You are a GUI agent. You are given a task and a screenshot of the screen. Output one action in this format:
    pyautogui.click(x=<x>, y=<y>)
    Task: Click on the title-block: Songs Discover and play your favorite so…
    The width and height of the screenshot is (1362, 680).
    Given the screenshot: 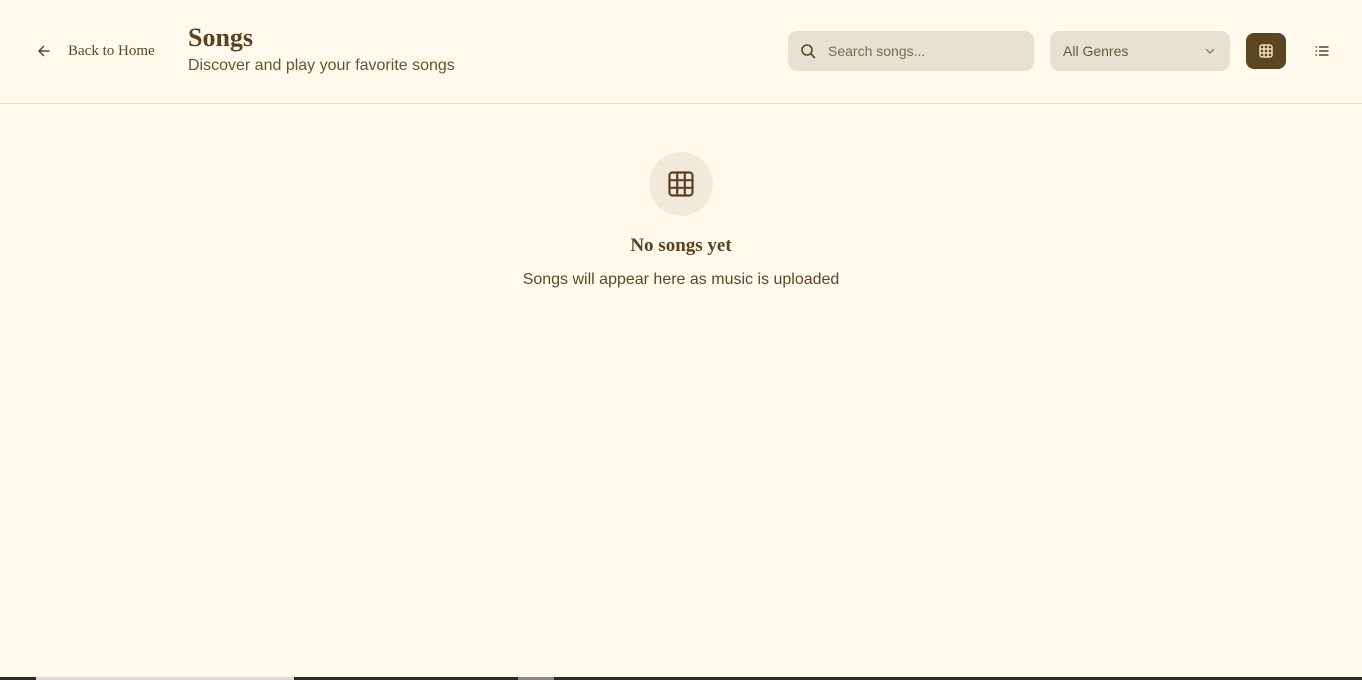 What is the action you would take?
    pyautogui.click(x=321, y=49)
    